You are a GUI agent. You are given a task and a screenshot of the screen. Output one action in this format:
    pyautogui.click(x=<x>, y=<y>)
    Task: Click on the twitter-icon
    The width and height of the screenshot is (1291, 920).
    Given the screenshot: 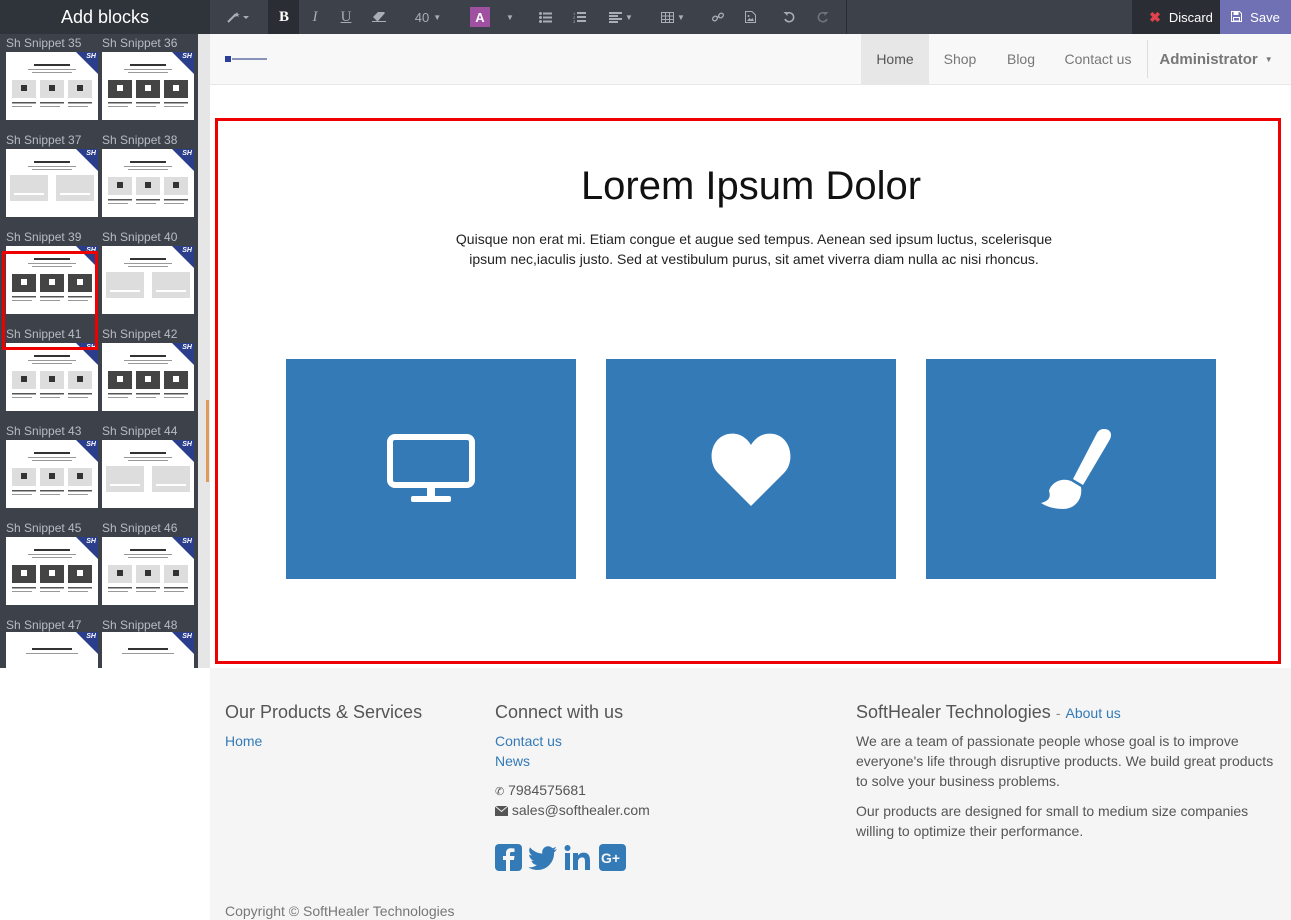 What is the action you would take?
    pyautogui.click(x=542, y=857)
    